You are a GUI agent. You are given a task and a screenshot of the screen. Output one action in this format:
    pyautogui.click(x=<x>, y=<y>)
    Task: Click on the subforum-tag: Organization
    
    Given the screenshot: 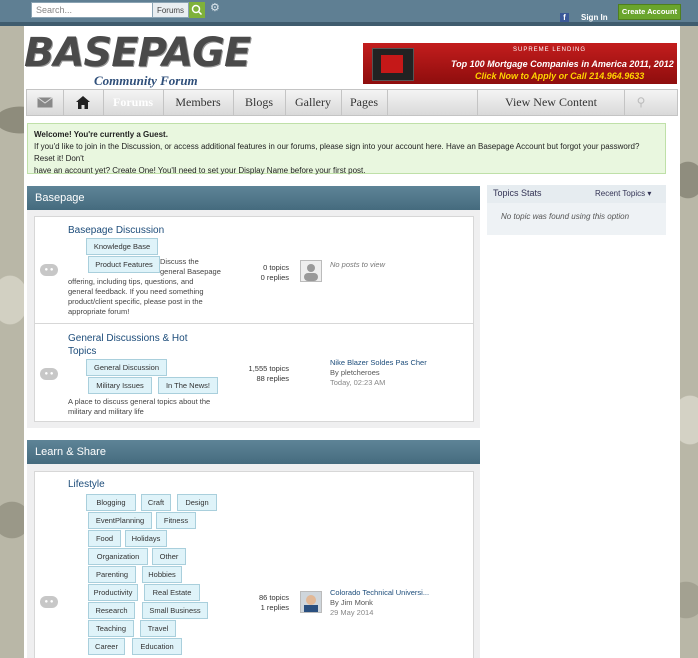 What is the action you would take?
    pyautogui.click(x=118, y=556)
    